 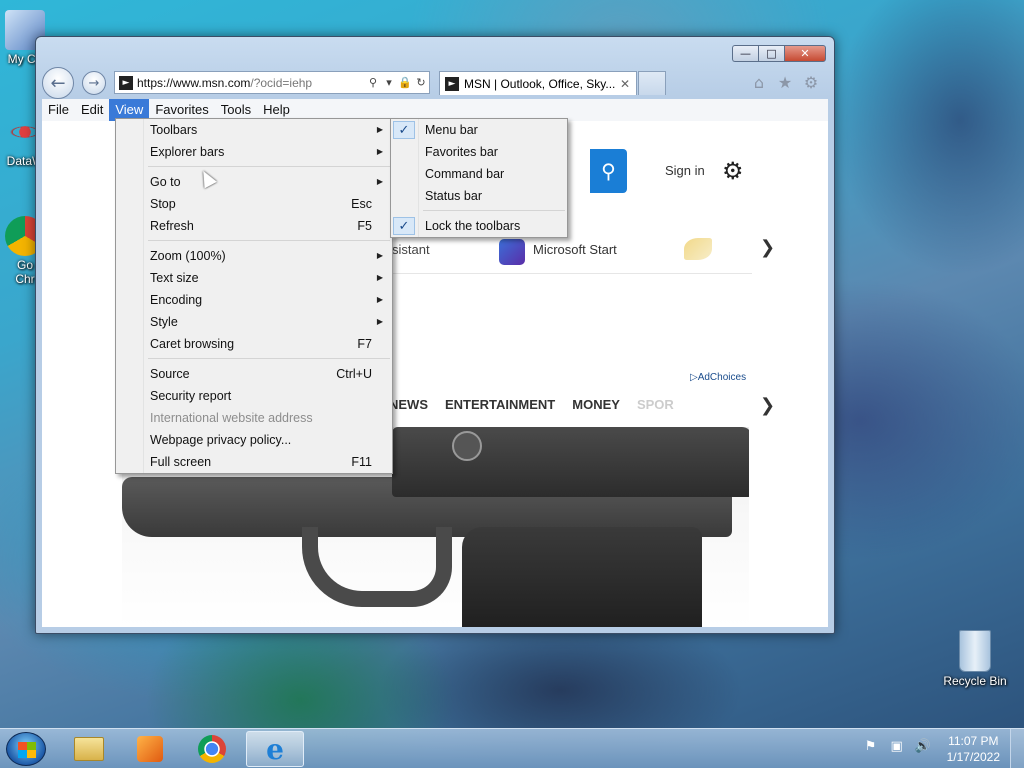 I want to click on new-tab-button, so click(x=652, y=83).